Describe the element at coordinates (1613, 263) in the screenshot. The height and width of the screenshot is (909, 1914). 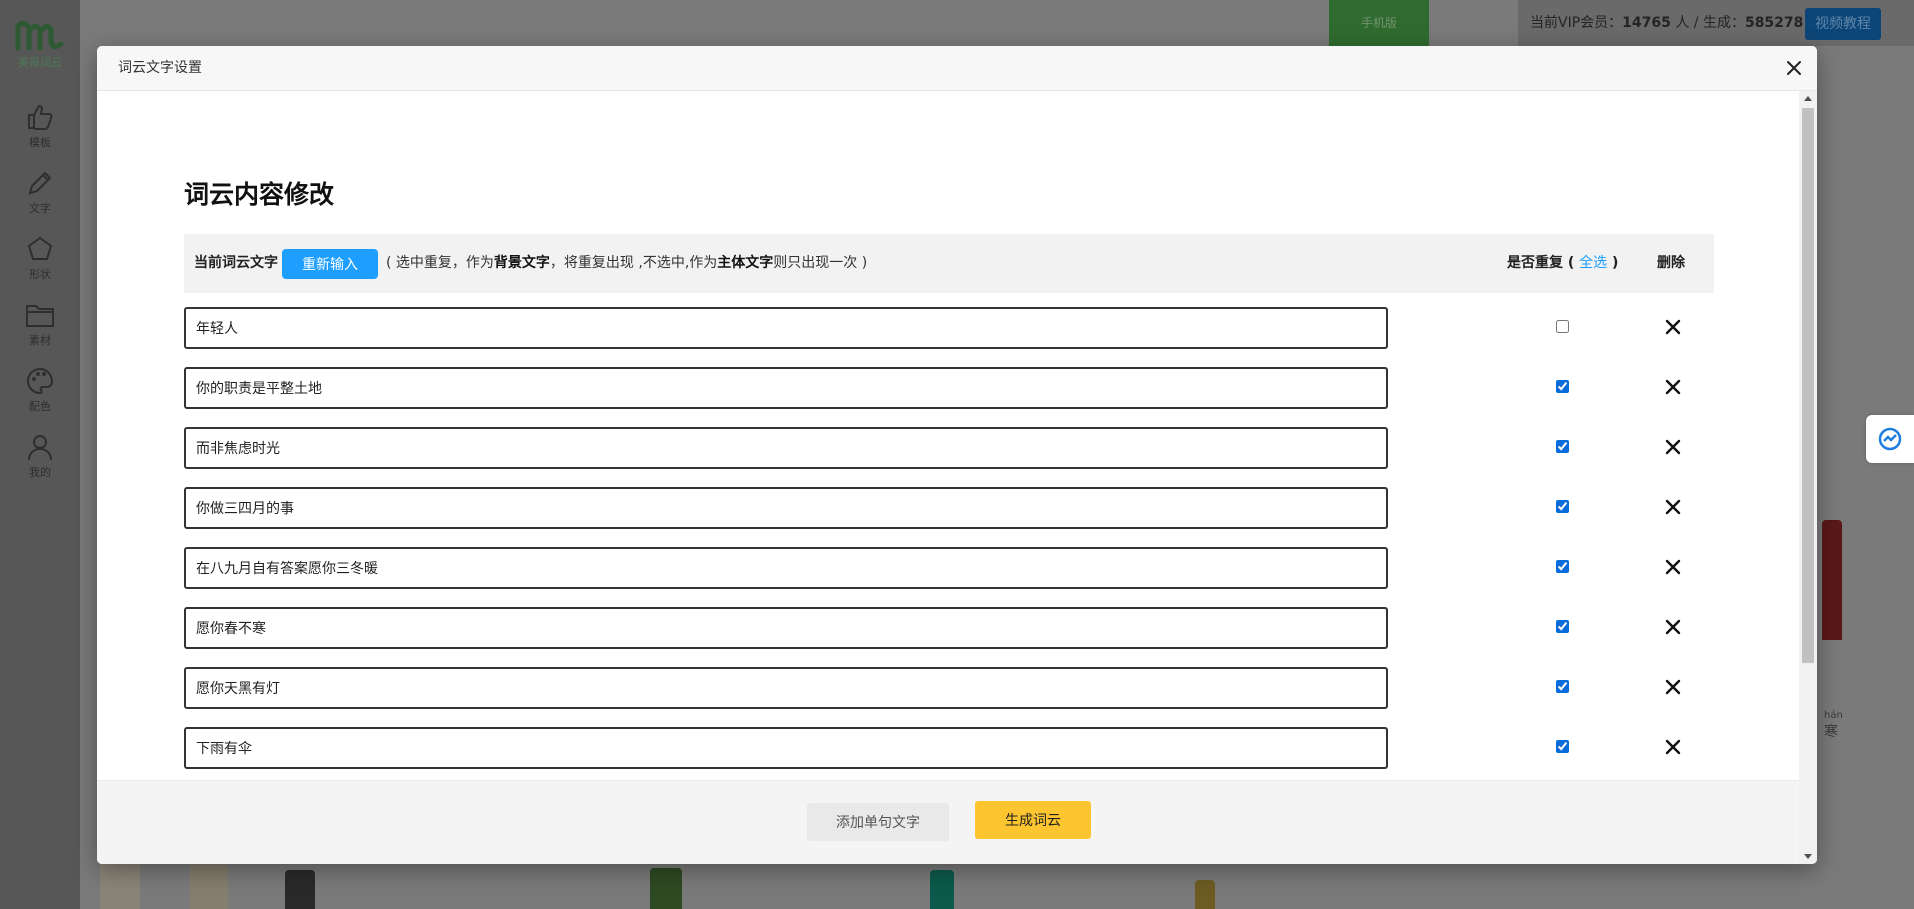
I see `repeat-label-close: )` at that location.